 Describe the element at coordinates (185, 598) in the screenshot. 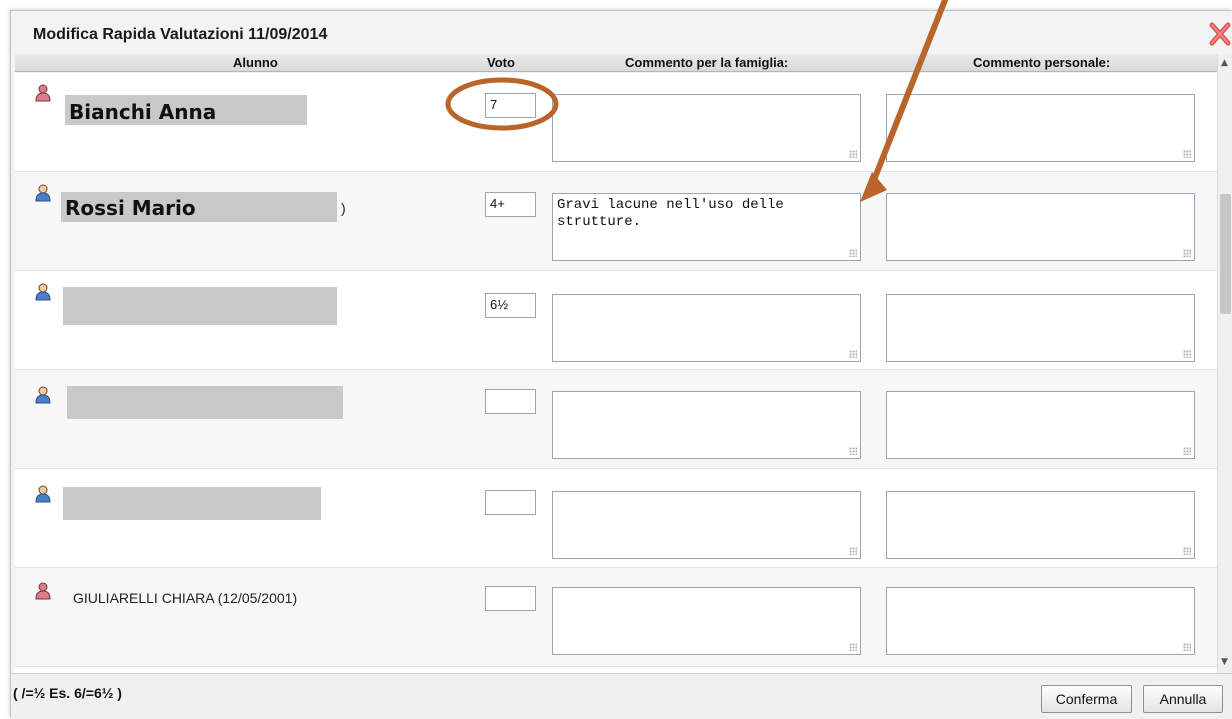

I see `student-name: GIULIARELLI CHIARA (12/05/2001)` at that location.